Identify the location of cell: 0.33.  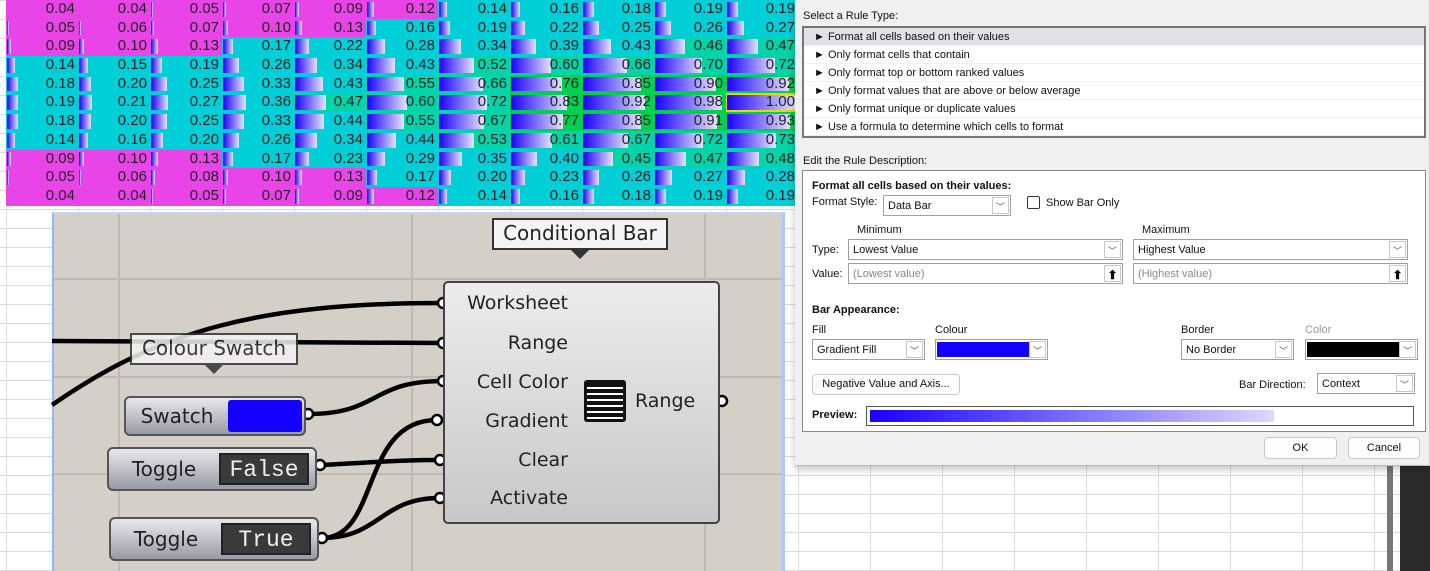
(258, 121).